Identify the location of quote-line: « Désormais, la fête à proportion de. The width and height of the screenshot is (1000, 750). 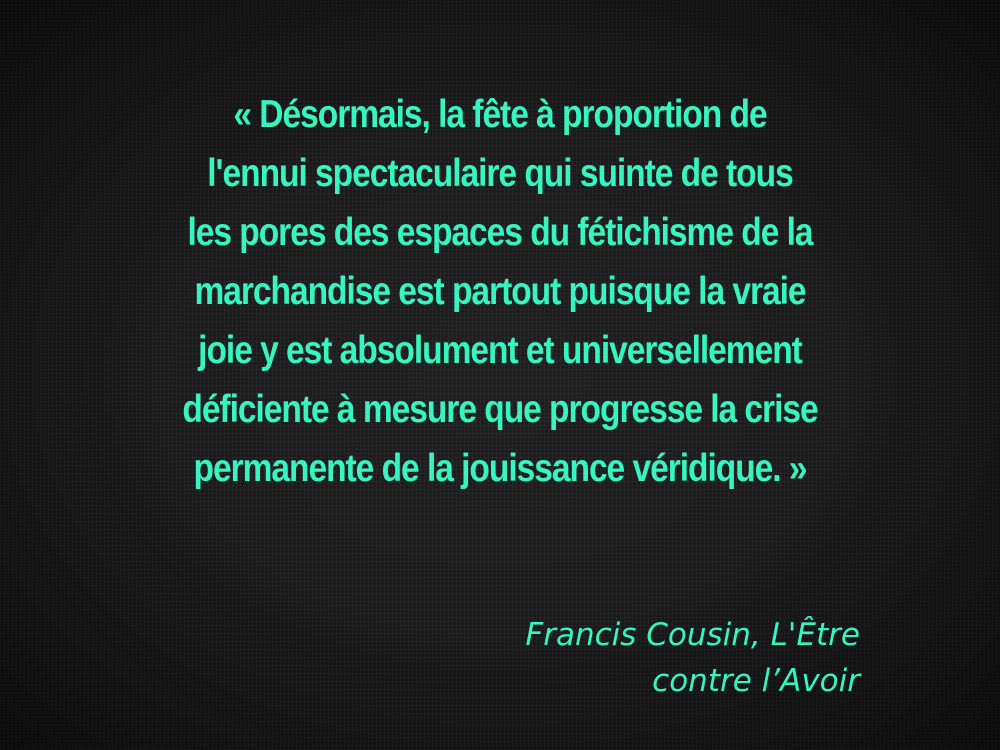
(500, 114).